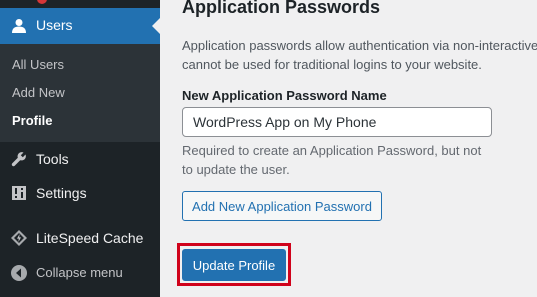  I want to click on collapse-menu-label: Collapse menu, so click(79, 272).